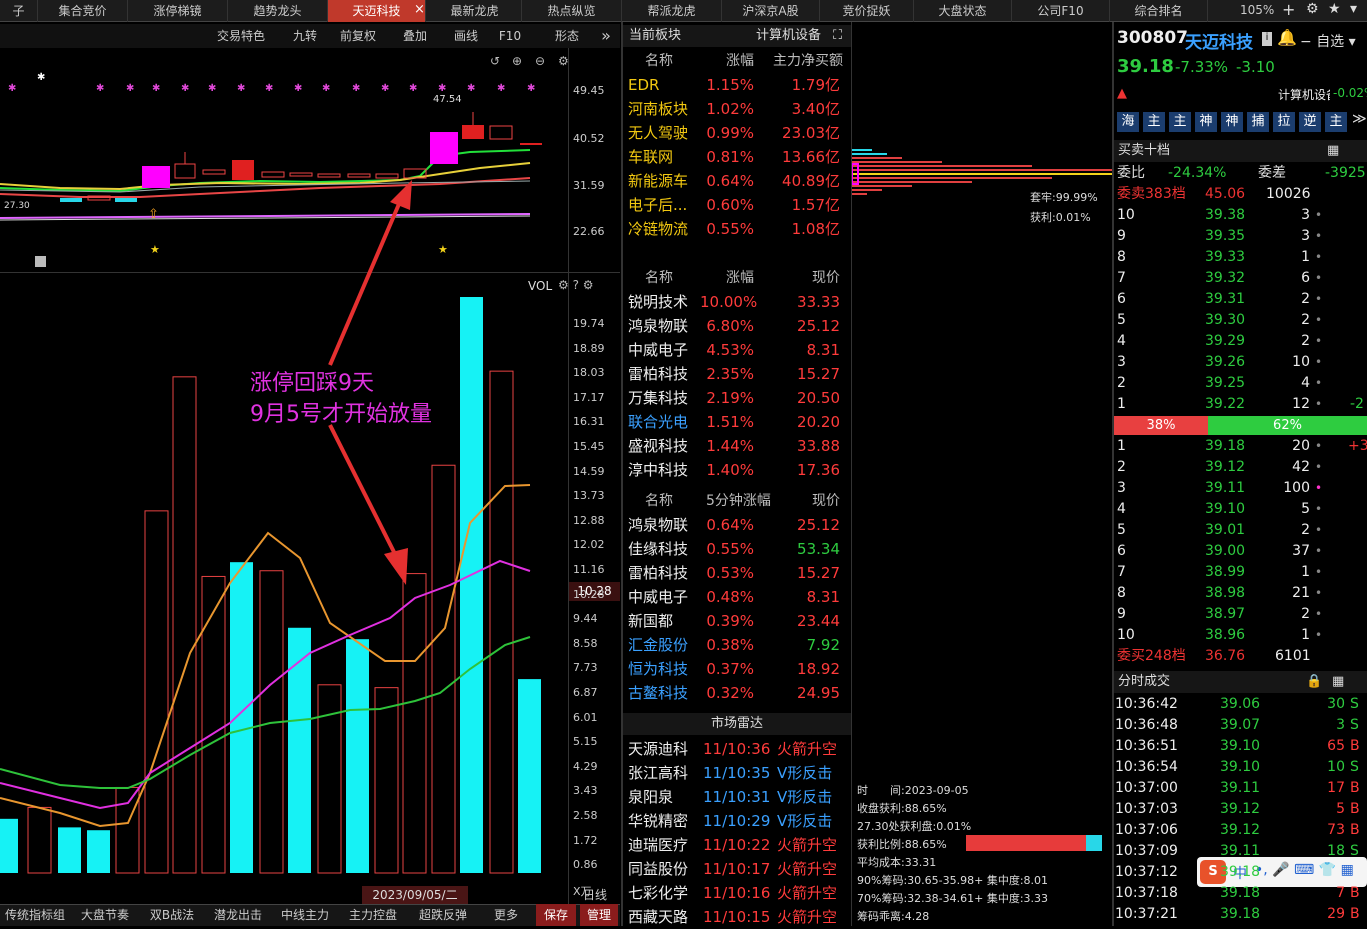 The image size is (1367, 929). Describe the element at coordinates (419, 9) in the screenshot. I see `close-tab-icon: ×` at that location.